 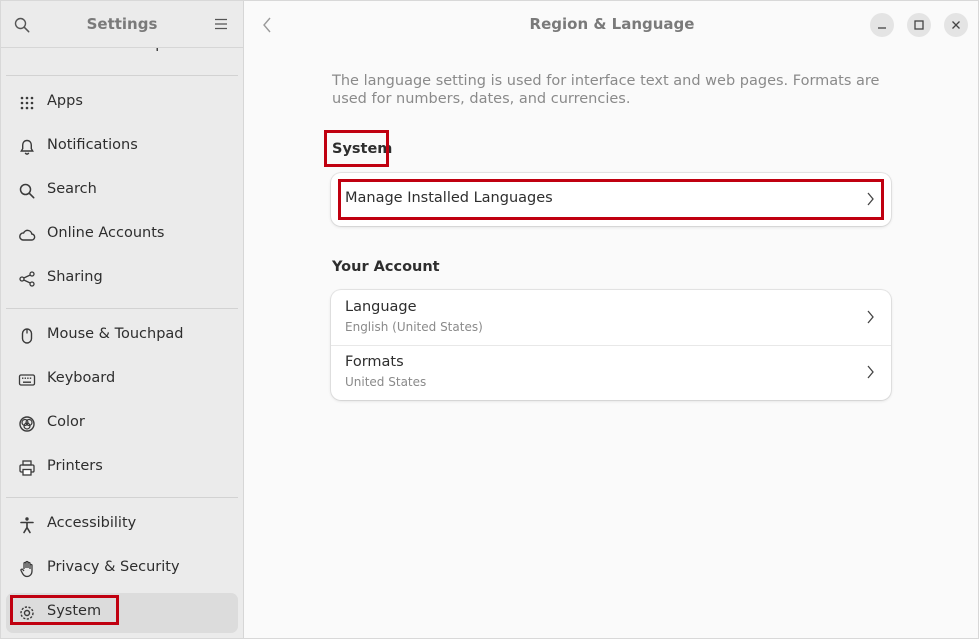 I want to click on sidebar-item-label: Printers, so click(x=75, y=466).